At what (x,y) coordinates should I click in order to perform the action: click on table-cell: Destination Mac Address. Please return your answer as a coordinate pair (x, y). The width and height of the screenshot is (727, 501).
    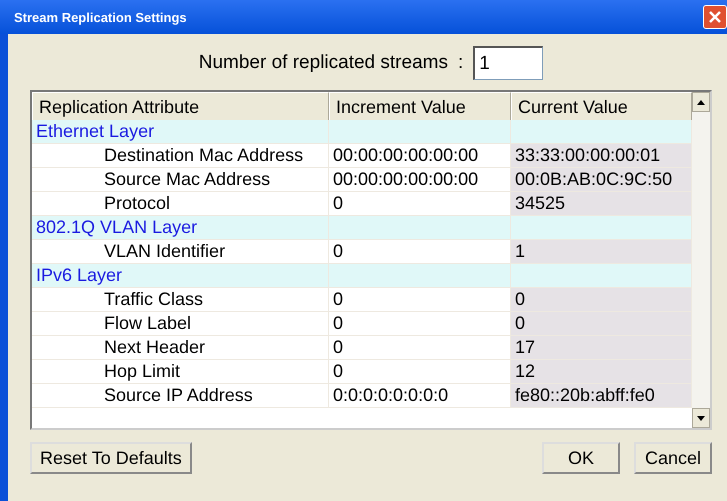
    Looking at the image, I should click on (180, 156).